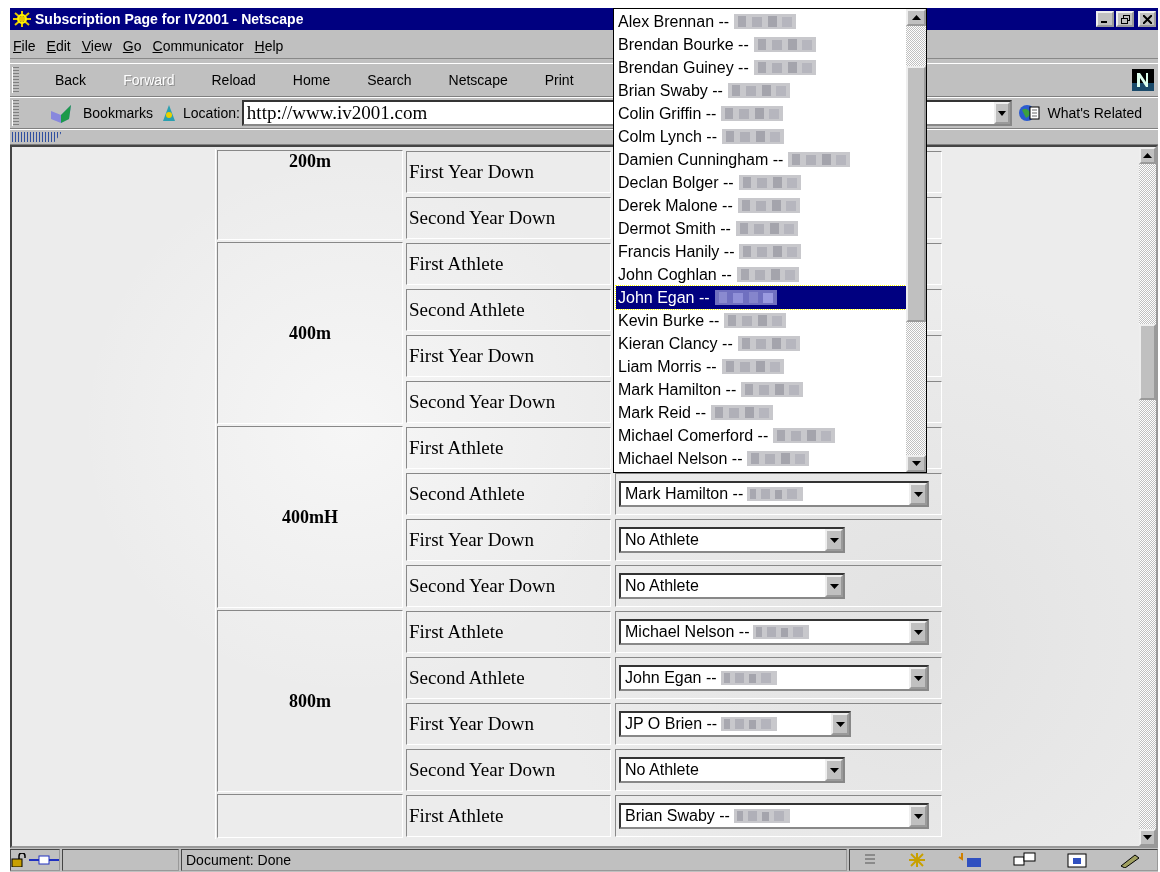 The width and height of the screenshot is (1160, 872). Describe the element at coordinates (211, 113) in the screenshot. I see `location-label: Location:` at that location.